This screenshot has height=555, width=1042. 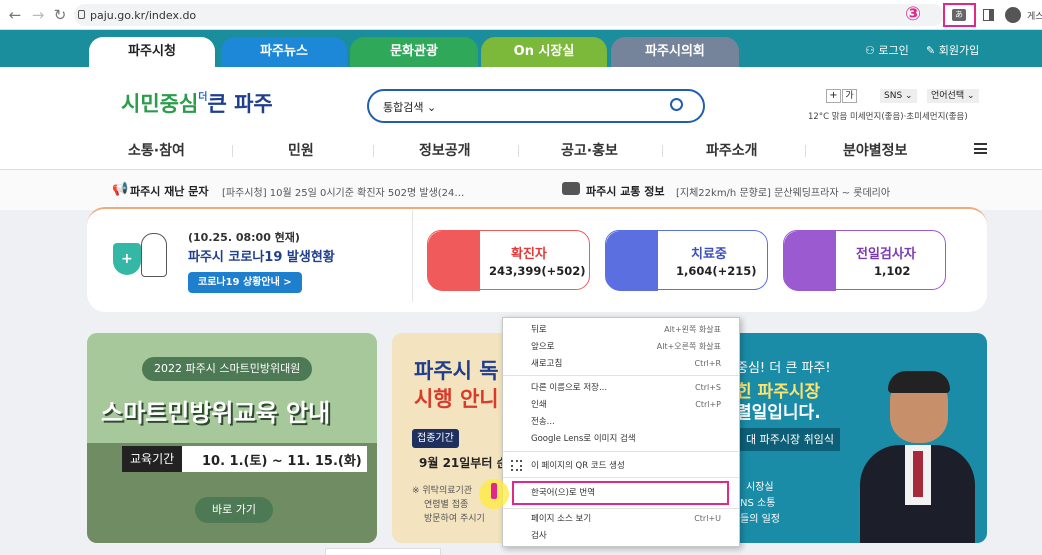 What do you see at coordinates (414, 52) in the screenshot?
I see `tab-culture-tourism: 문화관광` at bounding box center [414, 52].